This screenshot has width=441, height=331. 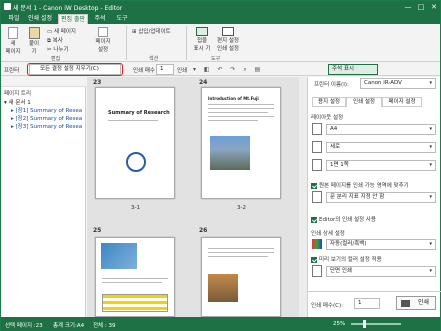 What do you see at coordinates (43, 82) in the screenshot?
I see `tree-toolbar` at bounding box center [43, 82].